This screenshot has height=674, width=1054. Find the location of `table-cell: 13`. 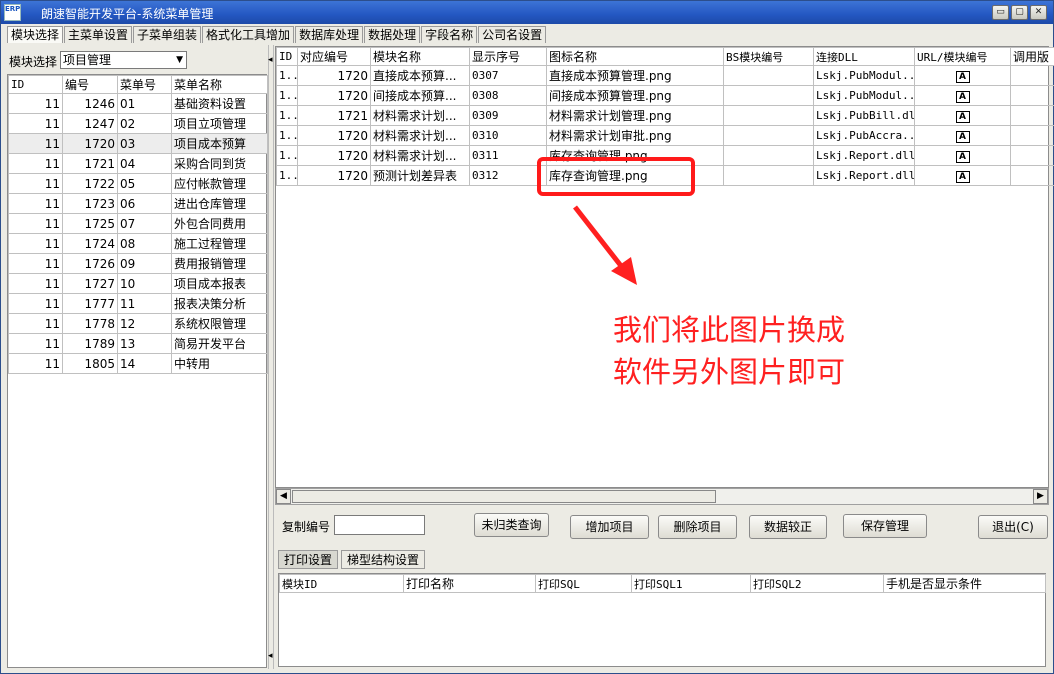

table-cell: 13 is located at coordinates (144, 343).